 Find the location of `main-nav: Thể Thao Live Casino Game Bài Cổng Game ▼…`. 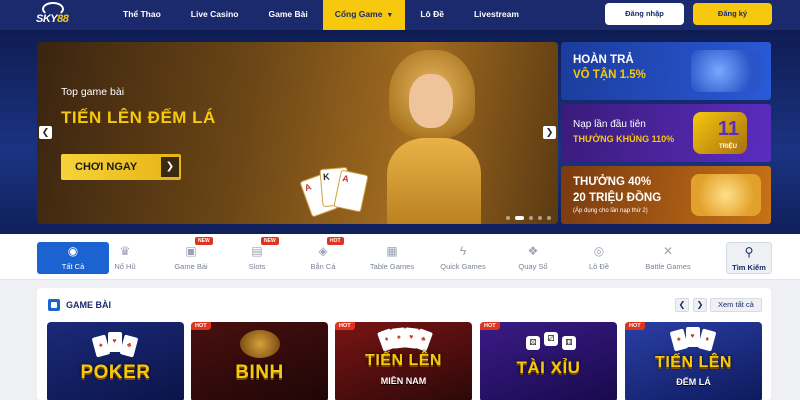

main-nav: Thể Thao Live Casino Game Bài Cổng Game ▼… is located at coordinates (321, 15).